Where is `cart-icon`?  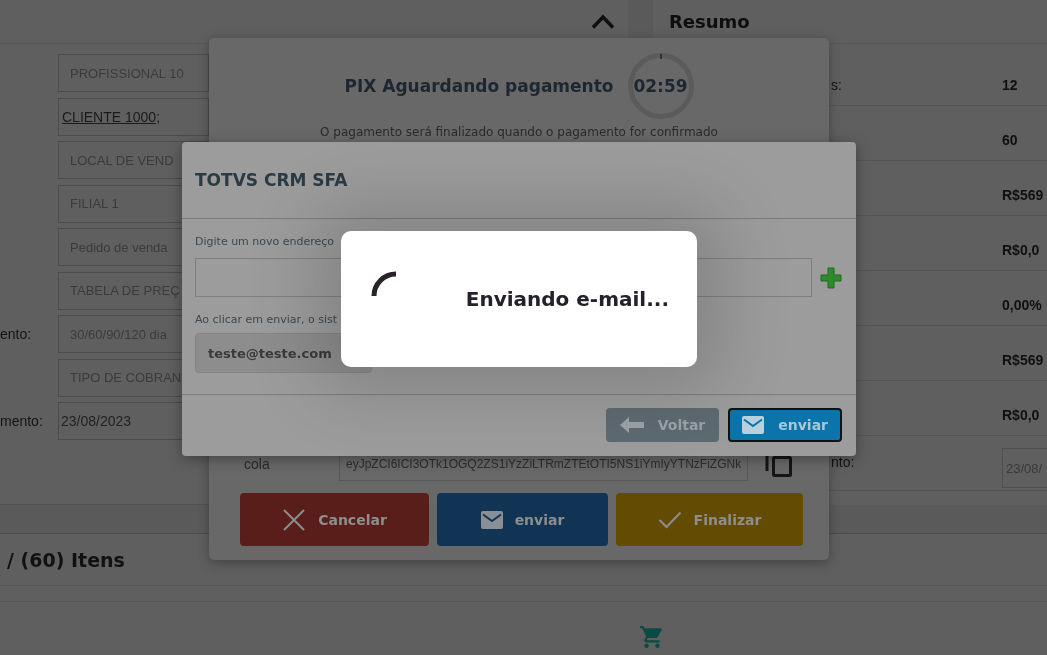
cart-icon is located at coordinates (652, 637).